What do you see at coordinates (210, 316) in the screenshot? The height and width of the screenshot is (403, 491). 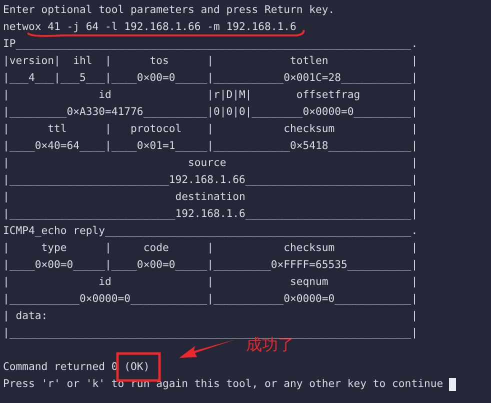 I see `terminal-line: | data: |` at bounding box center [210, 316].